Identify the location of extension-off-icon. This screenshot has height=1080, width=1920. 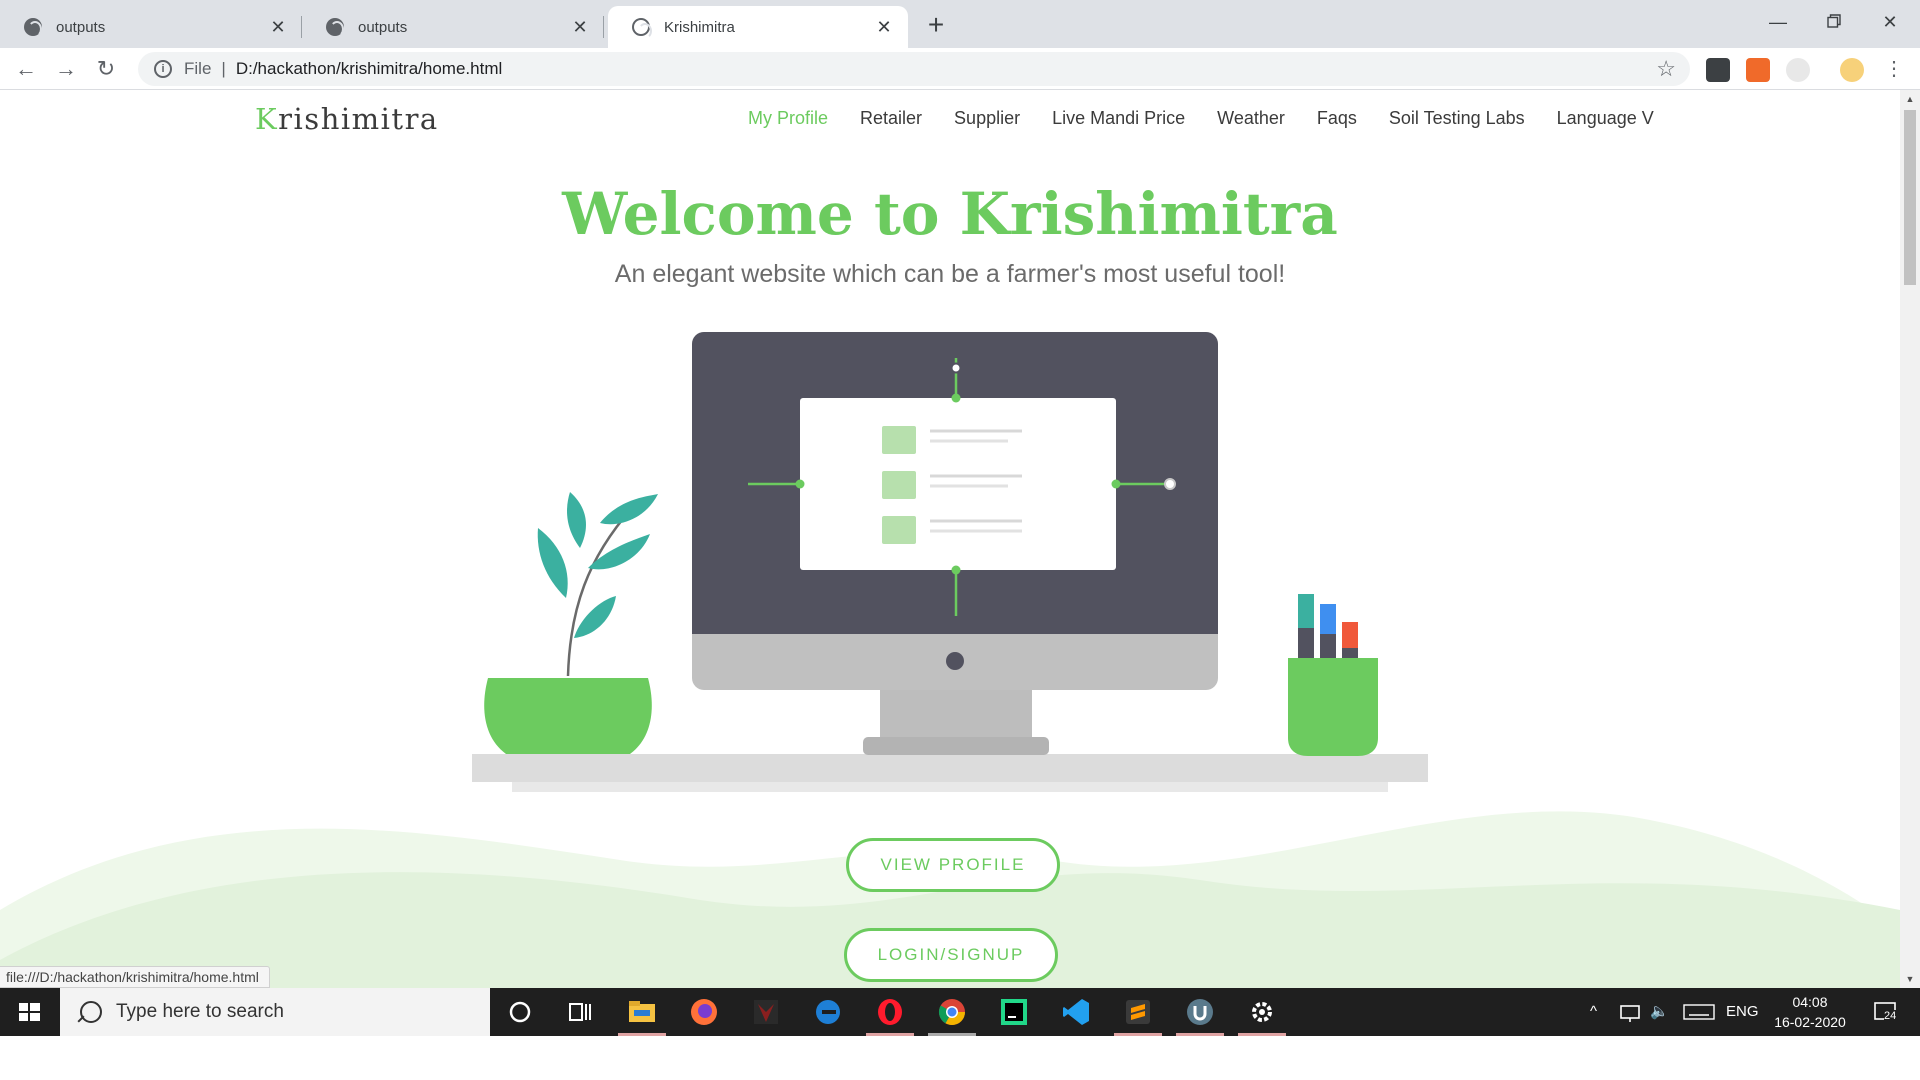
(1758, 70).